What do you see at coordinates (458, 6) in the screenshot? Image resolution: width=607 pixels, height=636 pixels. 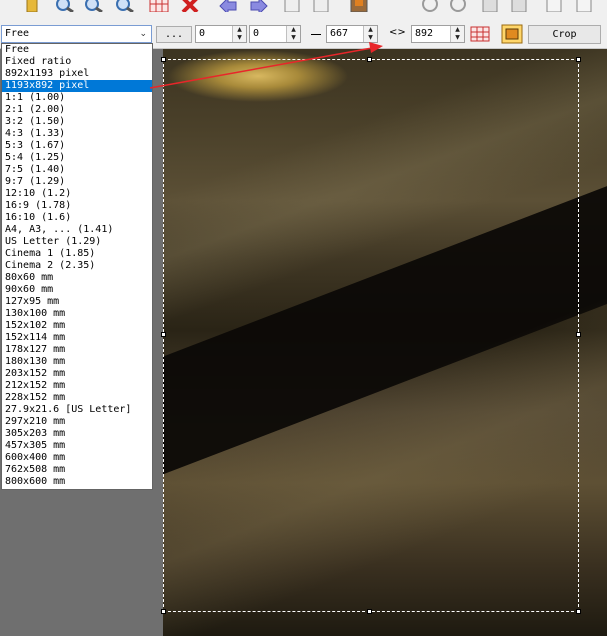 I see `rotate-right-icon` at bounding box center [458, 6].